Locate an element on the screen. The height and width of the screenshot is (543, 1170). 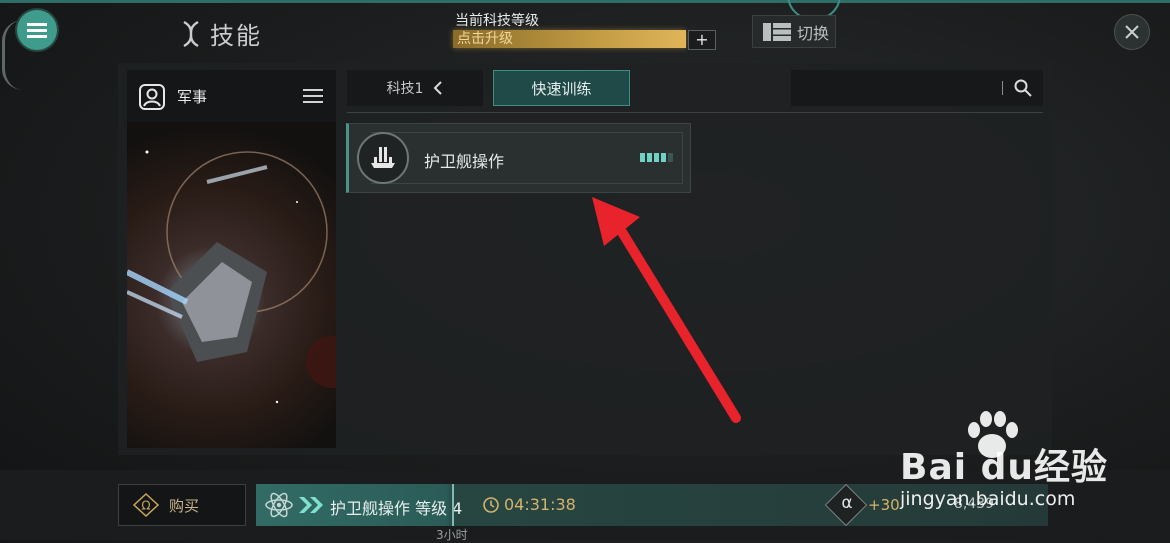
spaceship-artwork is located at coordinates (231, 285).